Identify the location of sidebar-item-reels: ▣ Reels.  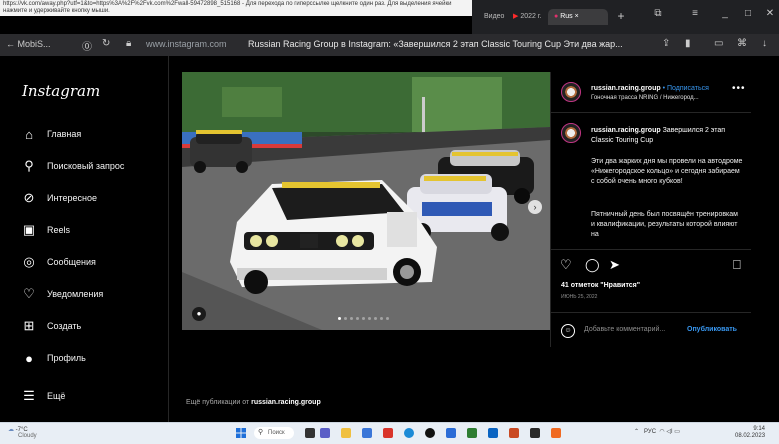
(46, 230).